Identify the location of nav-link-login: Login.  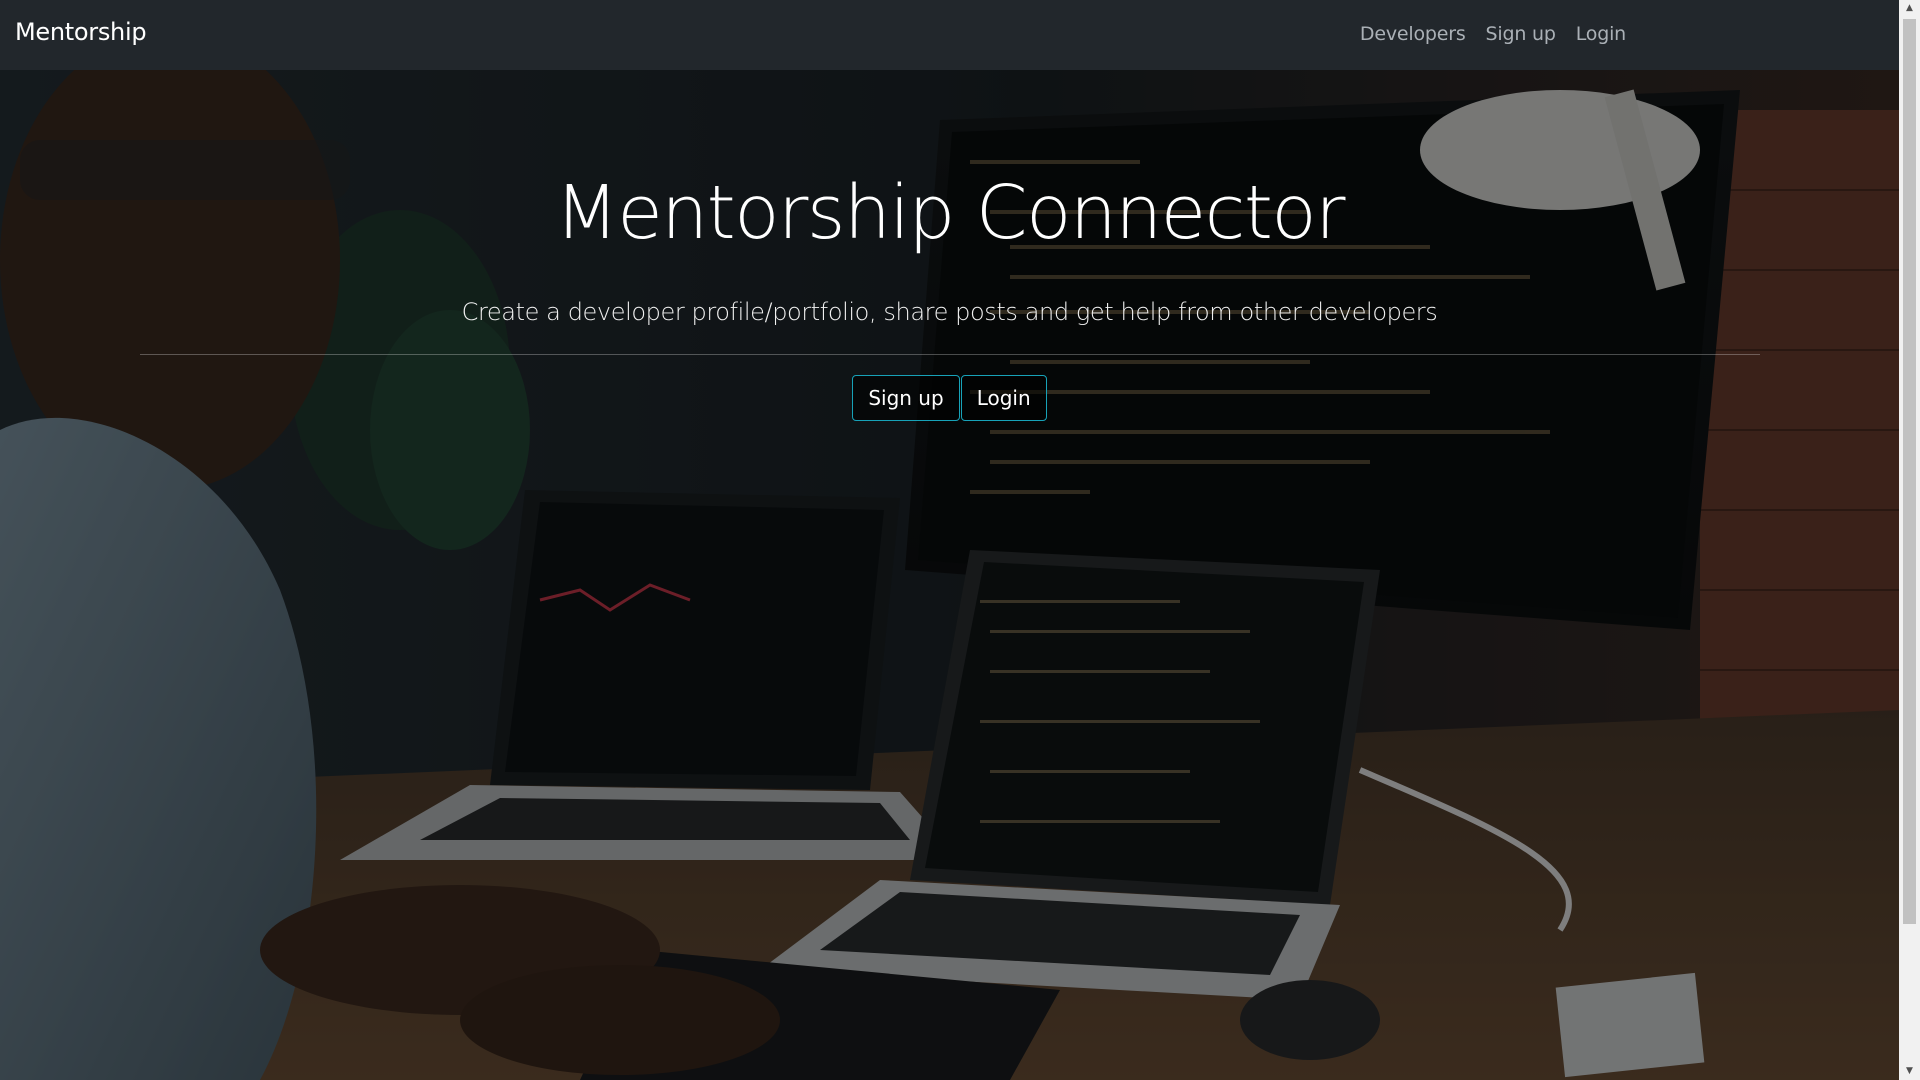
(1601, 34).